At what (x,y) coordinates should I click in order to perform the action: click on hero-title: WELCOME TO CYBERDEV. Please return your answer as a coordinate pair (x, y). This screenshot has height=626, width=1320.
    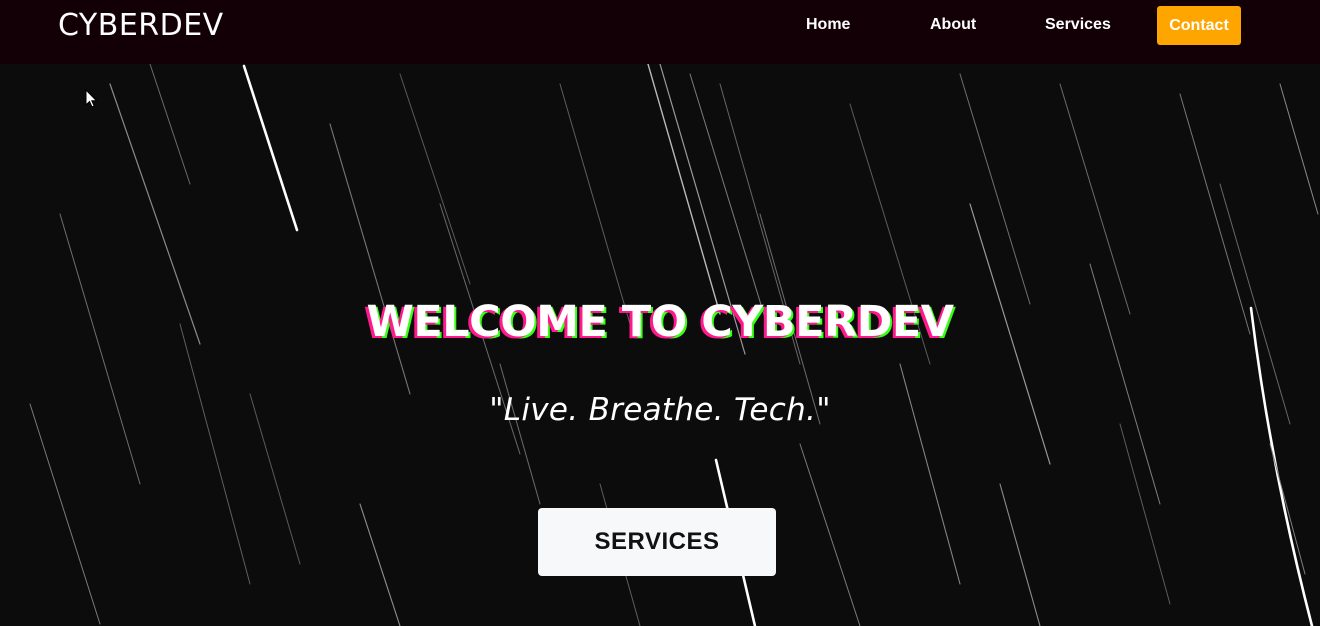
    Looking at the image, I should click on (660, 322).